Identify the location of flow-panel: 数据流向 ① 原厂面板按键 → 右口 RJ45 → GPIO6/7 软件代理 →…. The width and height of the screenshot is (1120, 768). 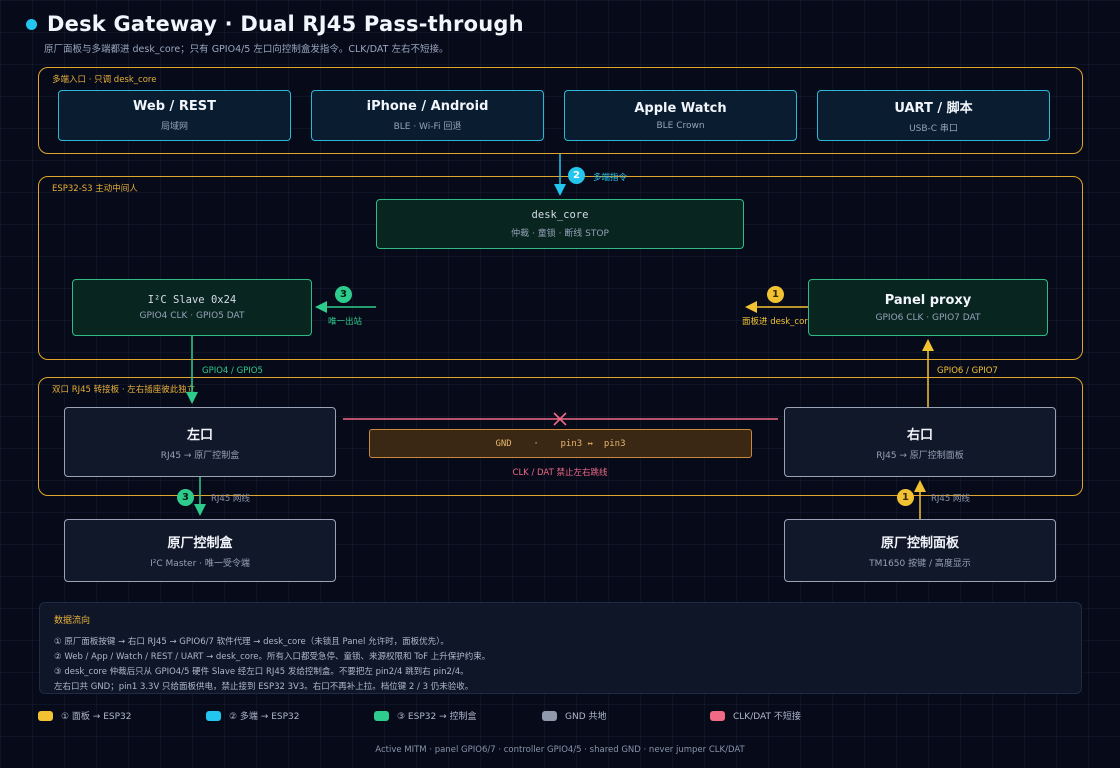
(560, 648).